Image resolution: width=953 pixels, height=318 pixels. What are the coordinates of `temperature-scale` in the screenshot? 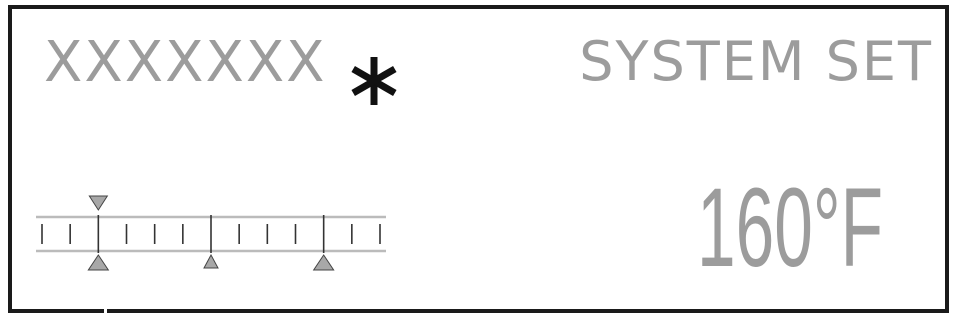 It's located at (211, 233).